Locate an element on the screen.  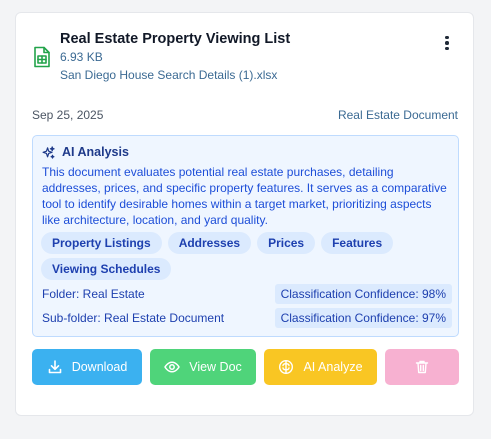
file-name: San Diego House Search Details (1).xlsx is located at coordinates (169, 75).